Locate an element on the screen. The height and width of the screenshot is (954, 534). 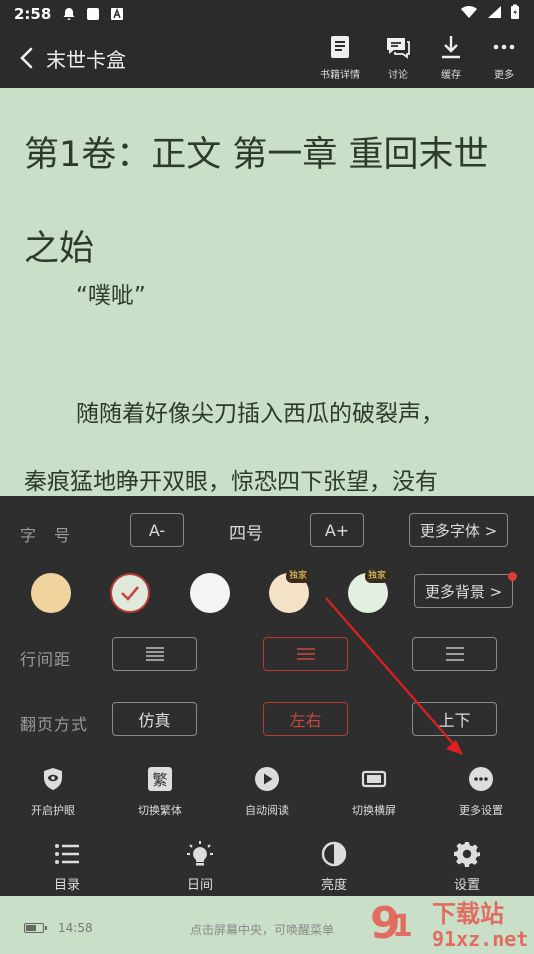
menu-hint: 点击屏幕中央，可唤醒菜单 is located at coordinates (262, 930).